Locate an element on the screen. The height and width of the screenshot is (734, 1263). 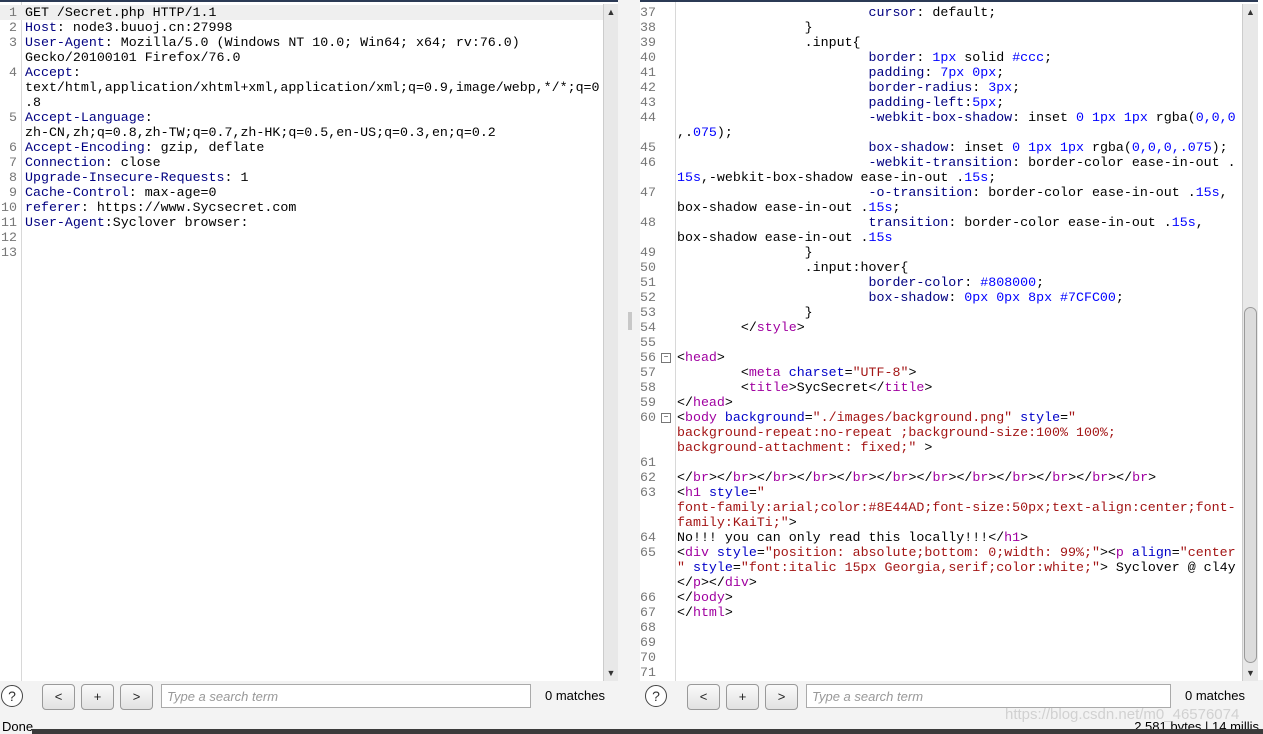
code-token: 5px is located at coordinates (984, 102).